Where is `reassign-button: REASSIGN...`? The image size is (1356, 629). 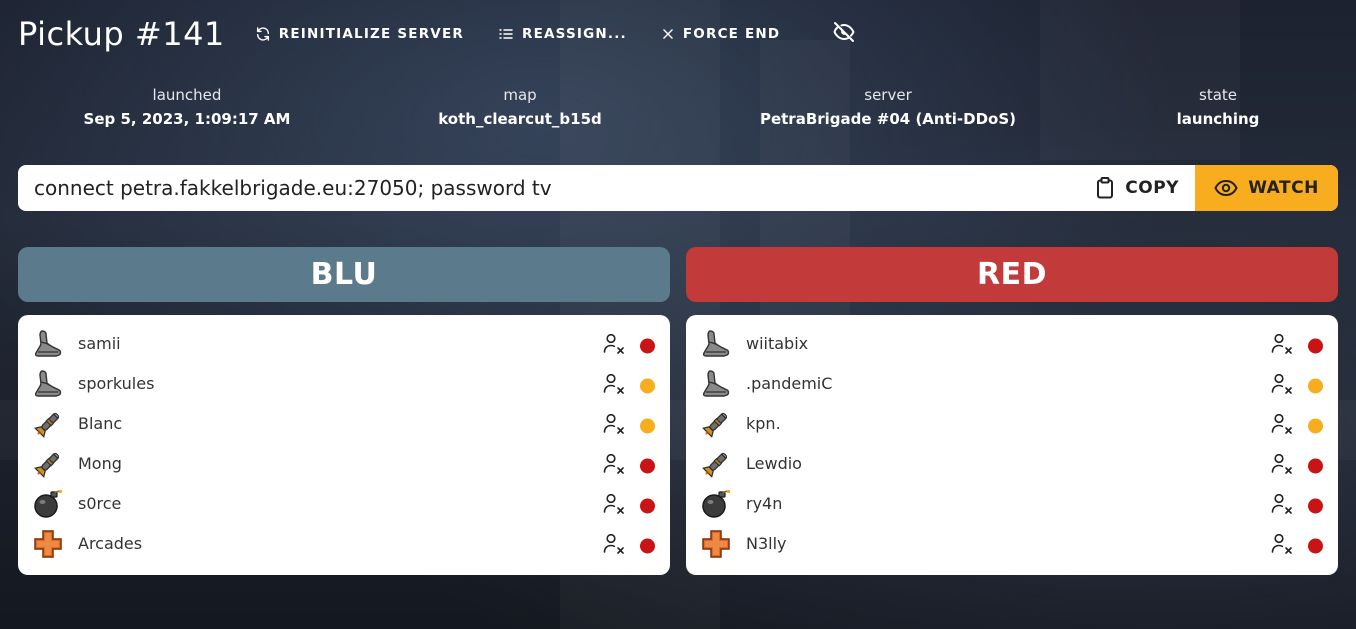
reassign-button: REASSIGN... is located at coordinates (562, 34).